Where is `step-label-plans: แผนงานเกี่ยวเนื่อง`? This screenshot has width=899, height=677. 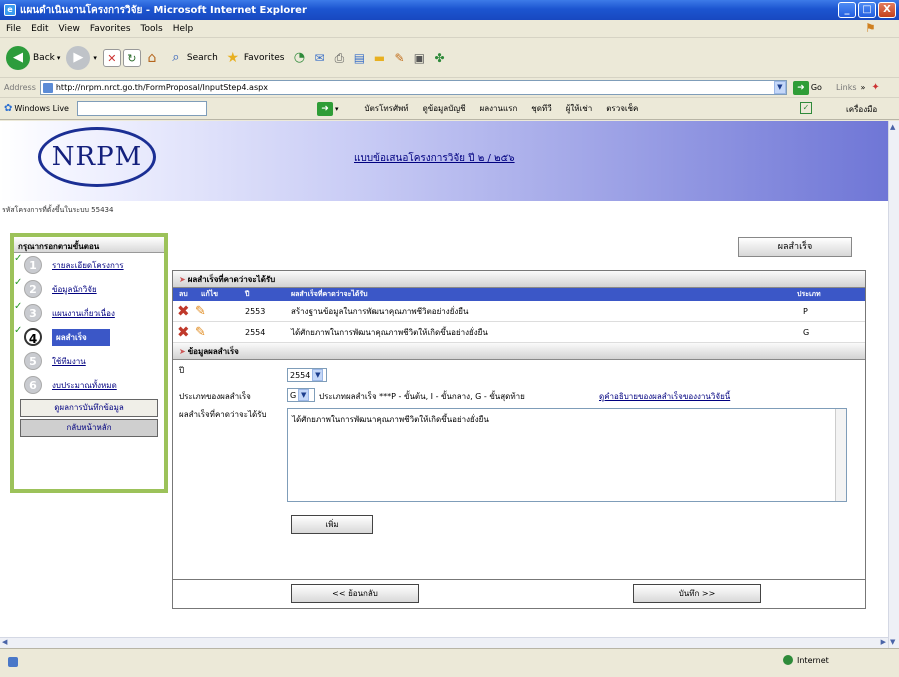
step-label-plans: แผนงานเกี่ยวเนื่อง is located at coordinates (83, 313).